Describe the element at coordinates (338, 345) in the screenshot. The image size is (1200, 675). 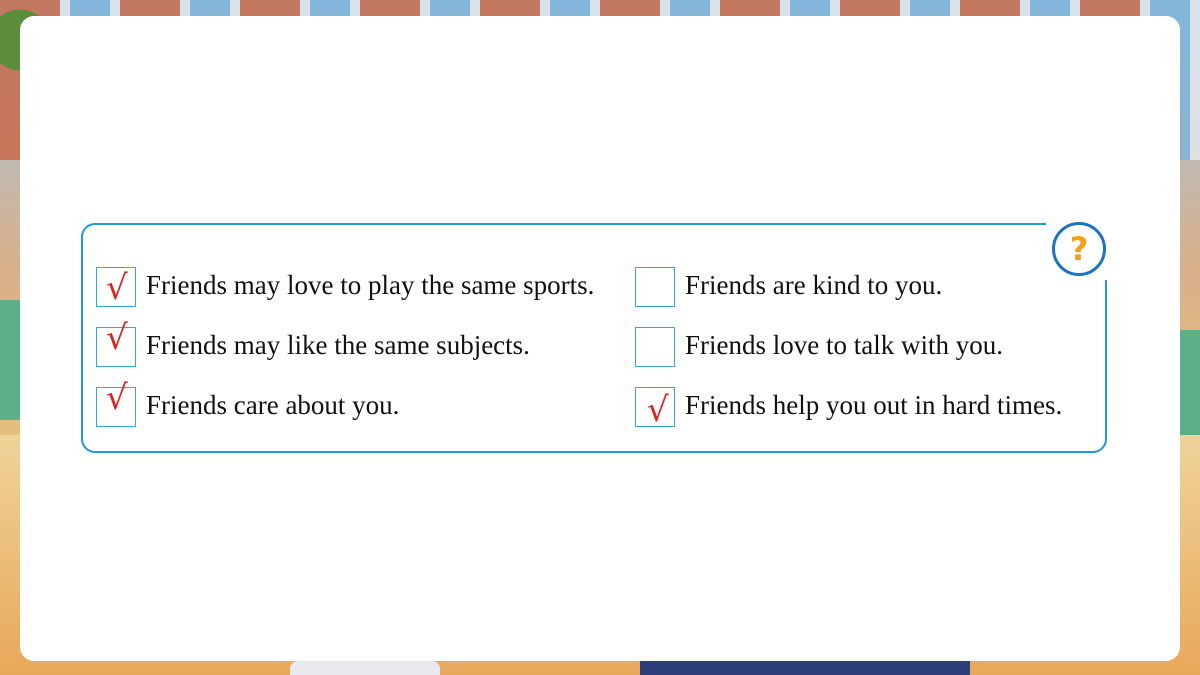
I see `checklist-item-label: Friends may like the same subjects.` at that location.